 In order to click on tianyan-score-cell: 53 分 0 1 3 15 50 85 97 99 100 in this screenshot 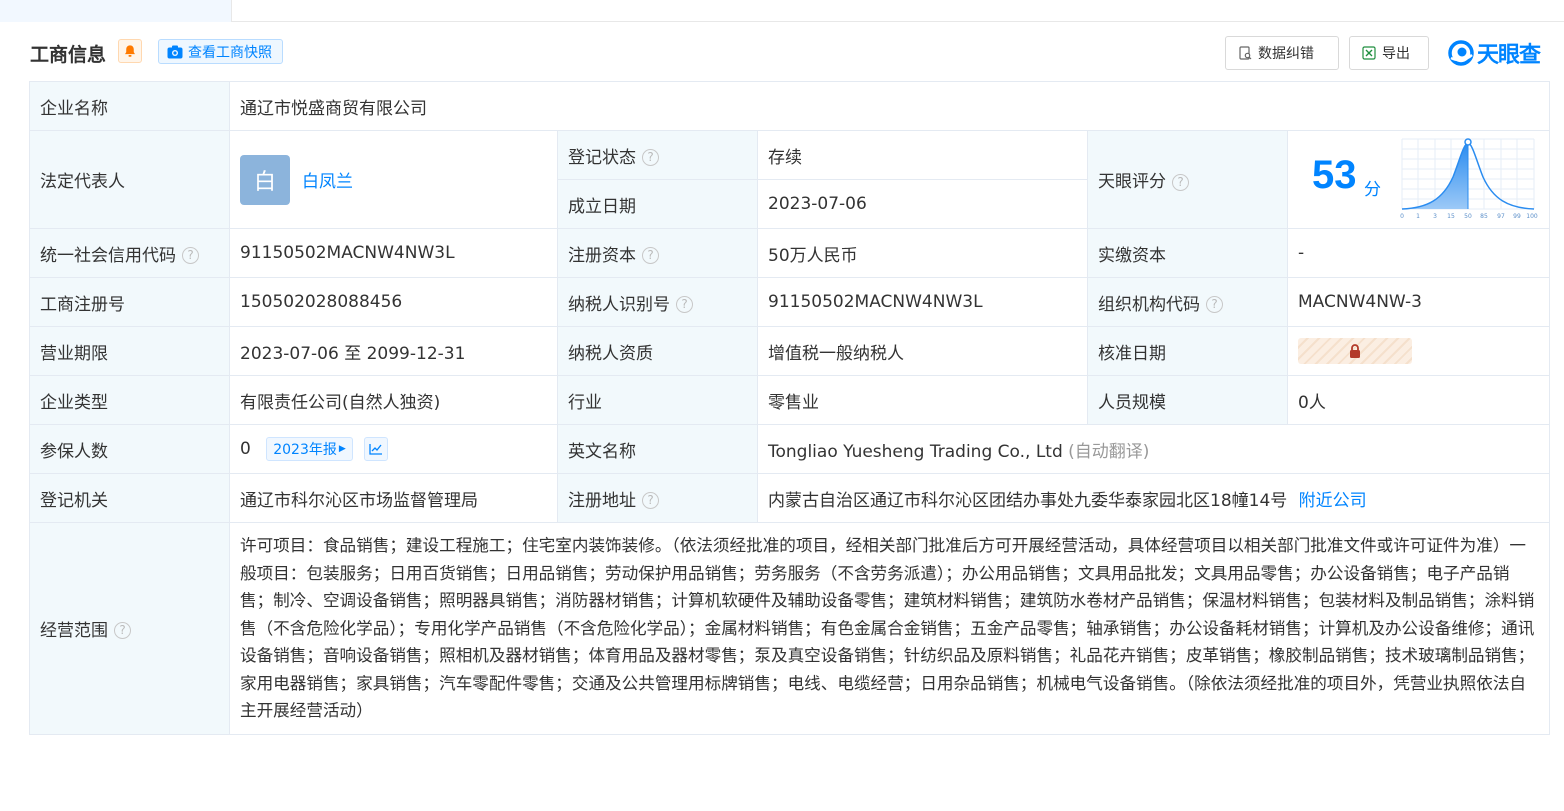, I will do `click(1418, 179)`.